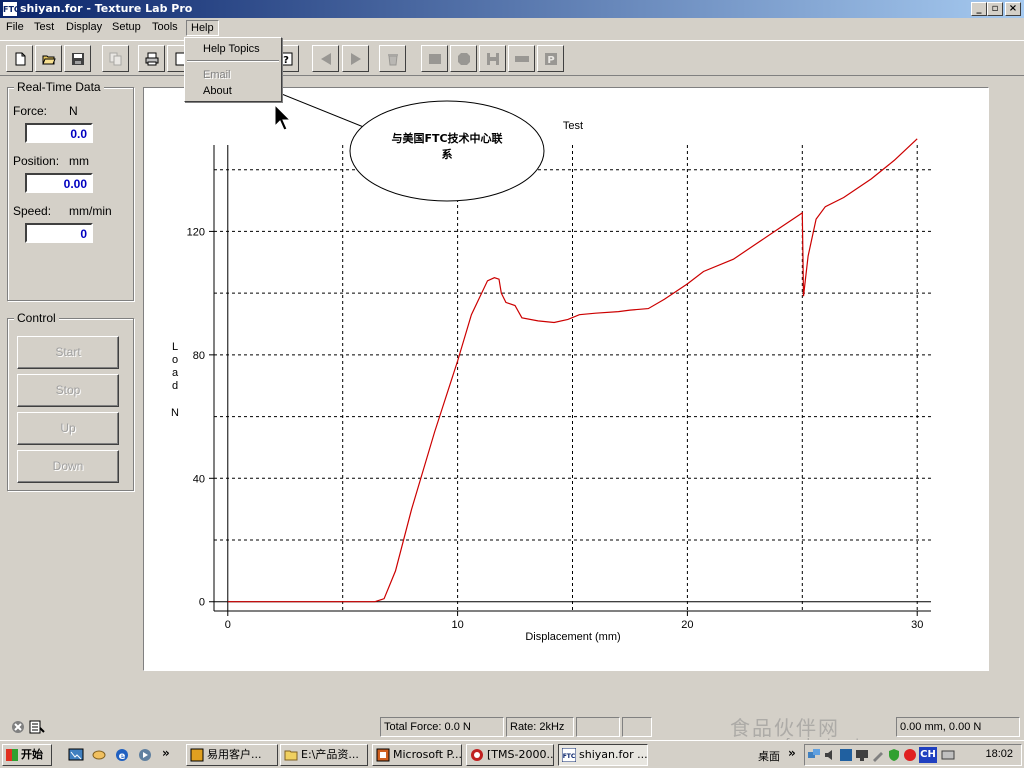 This screenshot has height=768, width=1024. I want to click on y-axis-label-d: d, so click(175, 386).